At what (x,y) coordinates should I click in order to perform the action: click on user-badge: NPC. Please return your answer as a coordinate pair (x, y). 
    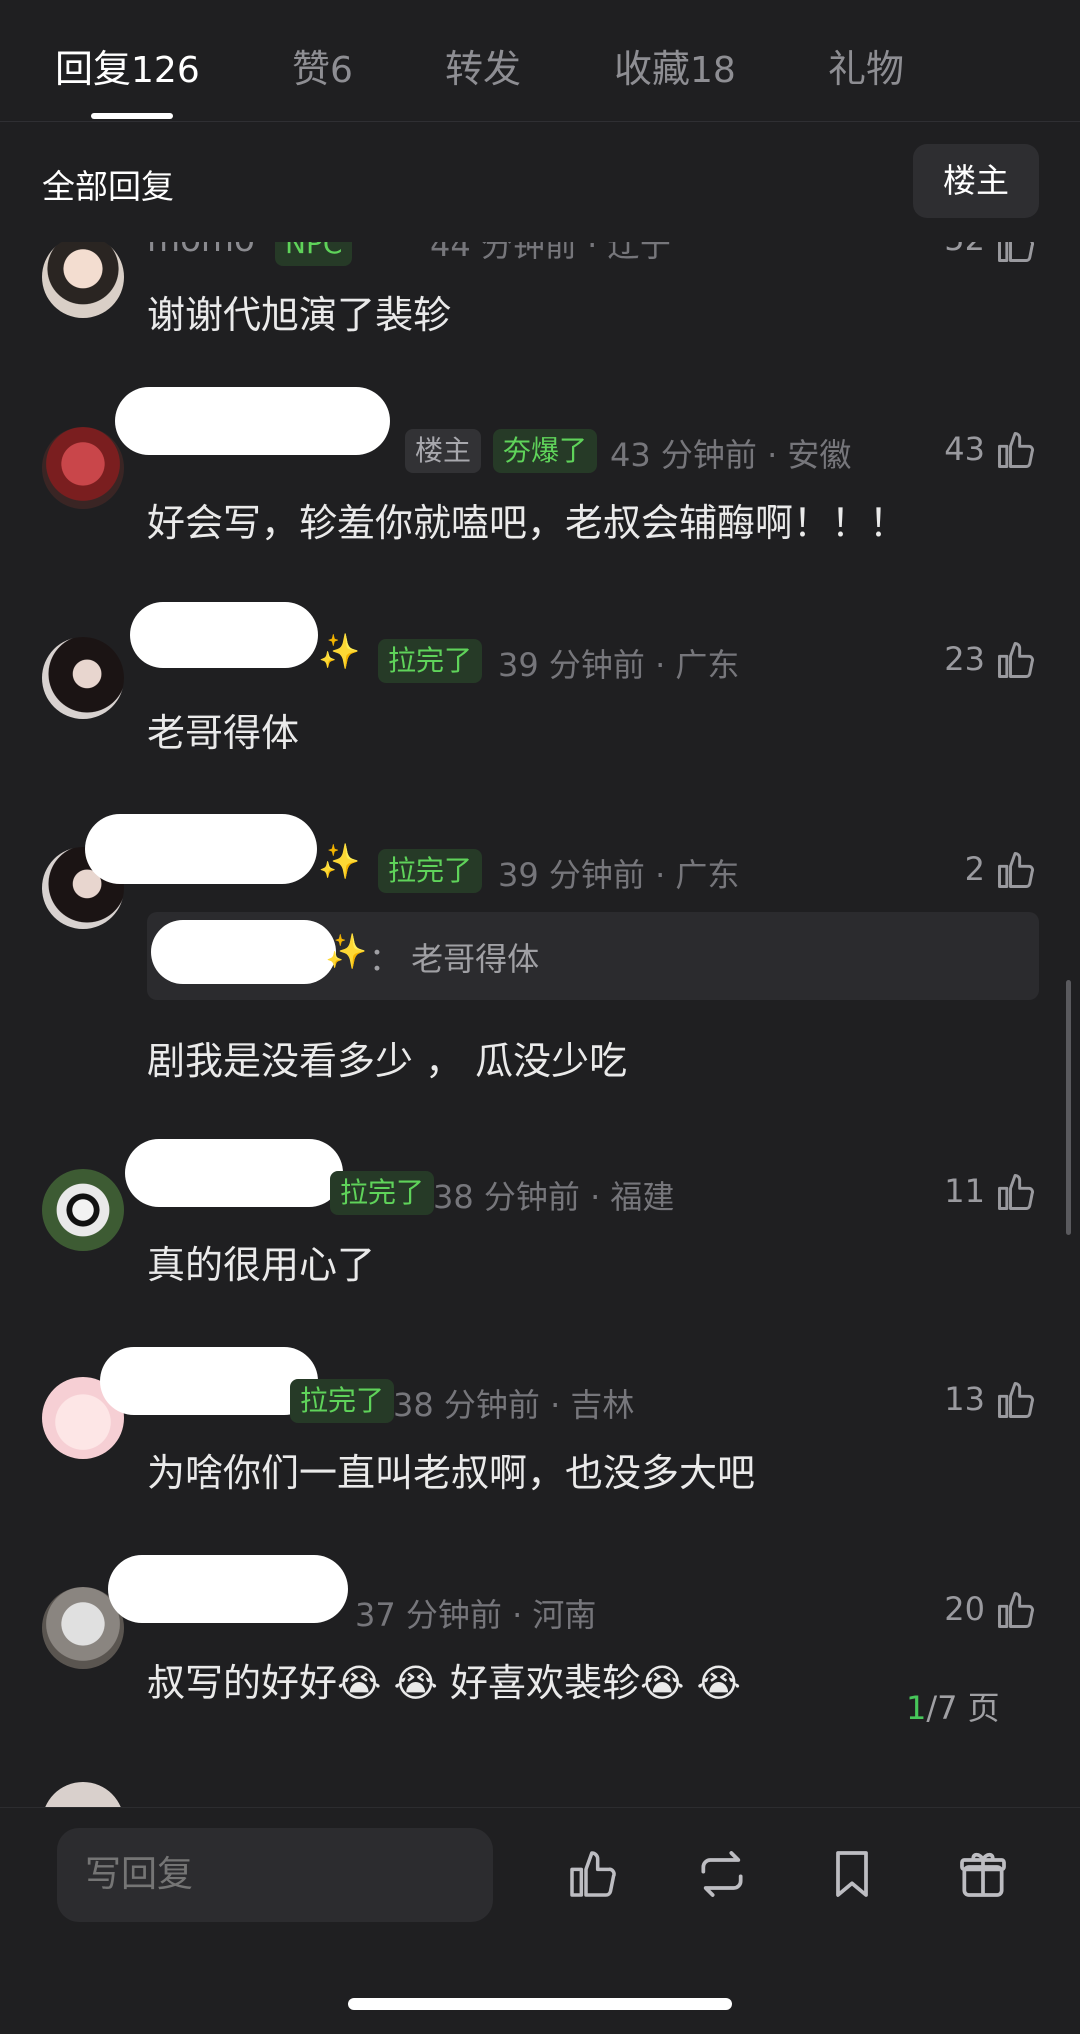
    Looking at the image, I should click on (314, 254).